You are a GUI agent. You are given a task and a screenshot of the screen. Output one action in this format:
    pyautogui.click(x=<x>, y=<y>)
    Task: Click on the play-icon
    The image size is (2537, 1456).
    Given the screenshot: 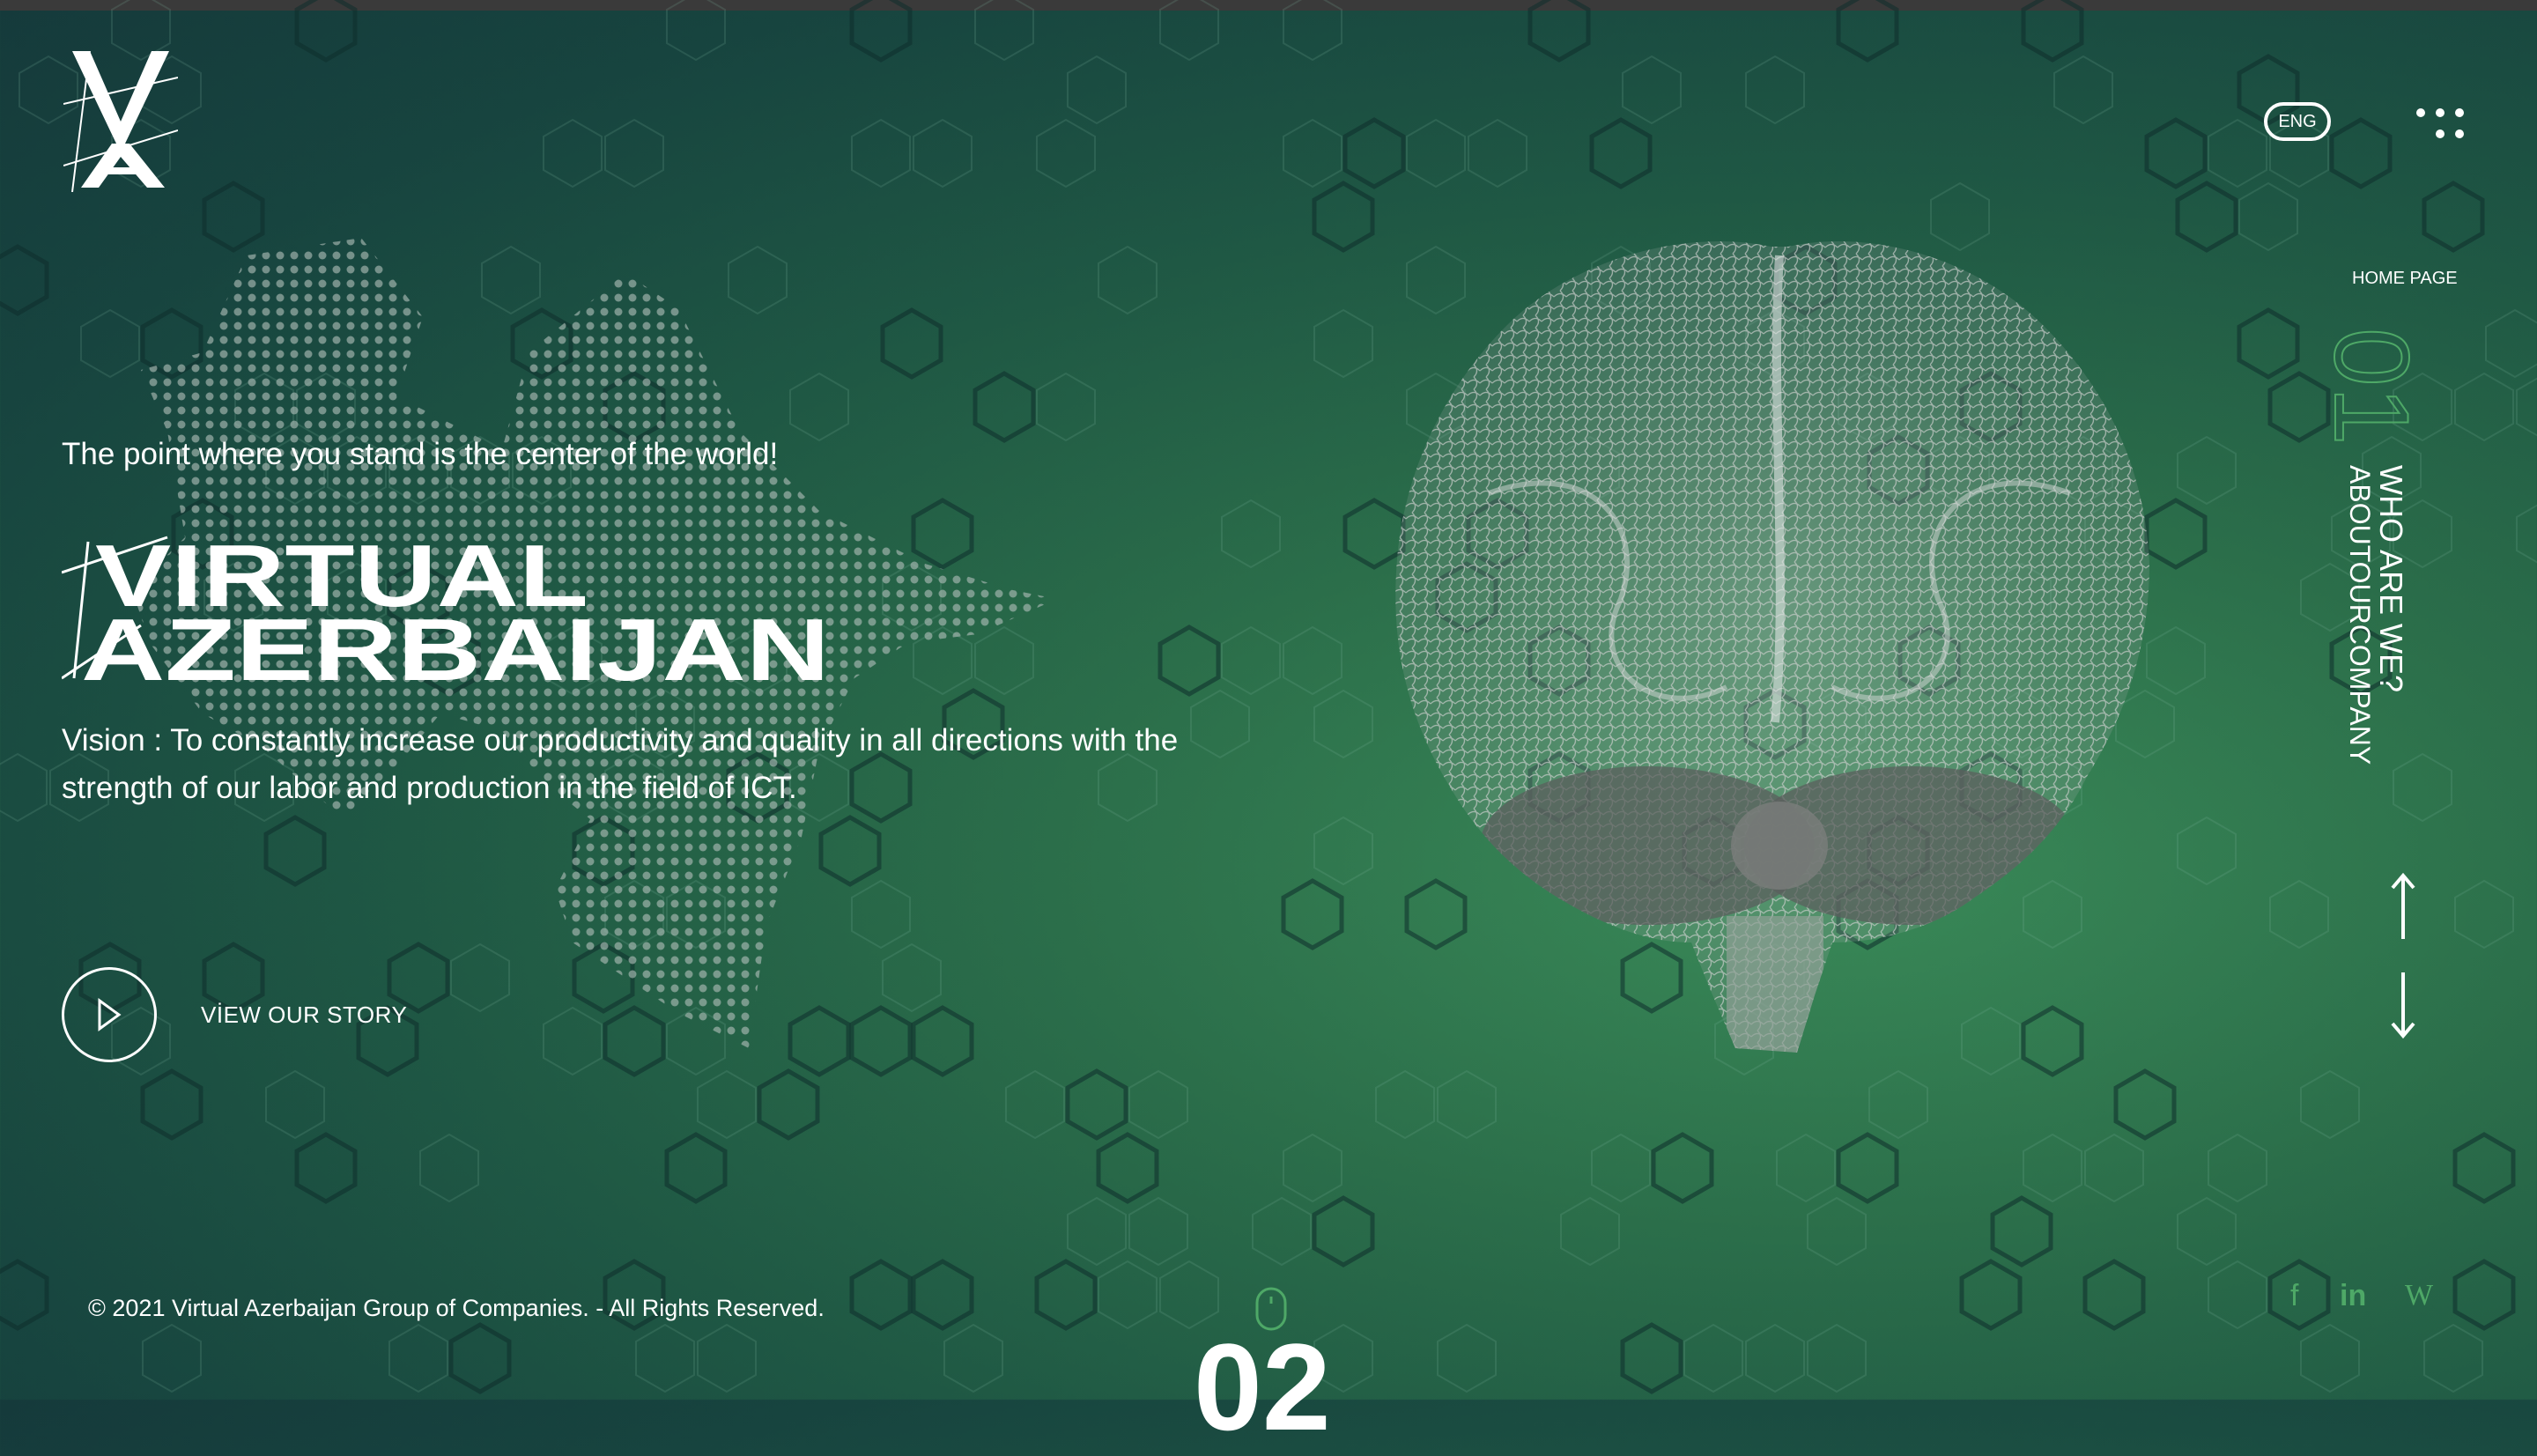 What is the action you would take?
    pyautogui.click(x=110, y=1014)
    